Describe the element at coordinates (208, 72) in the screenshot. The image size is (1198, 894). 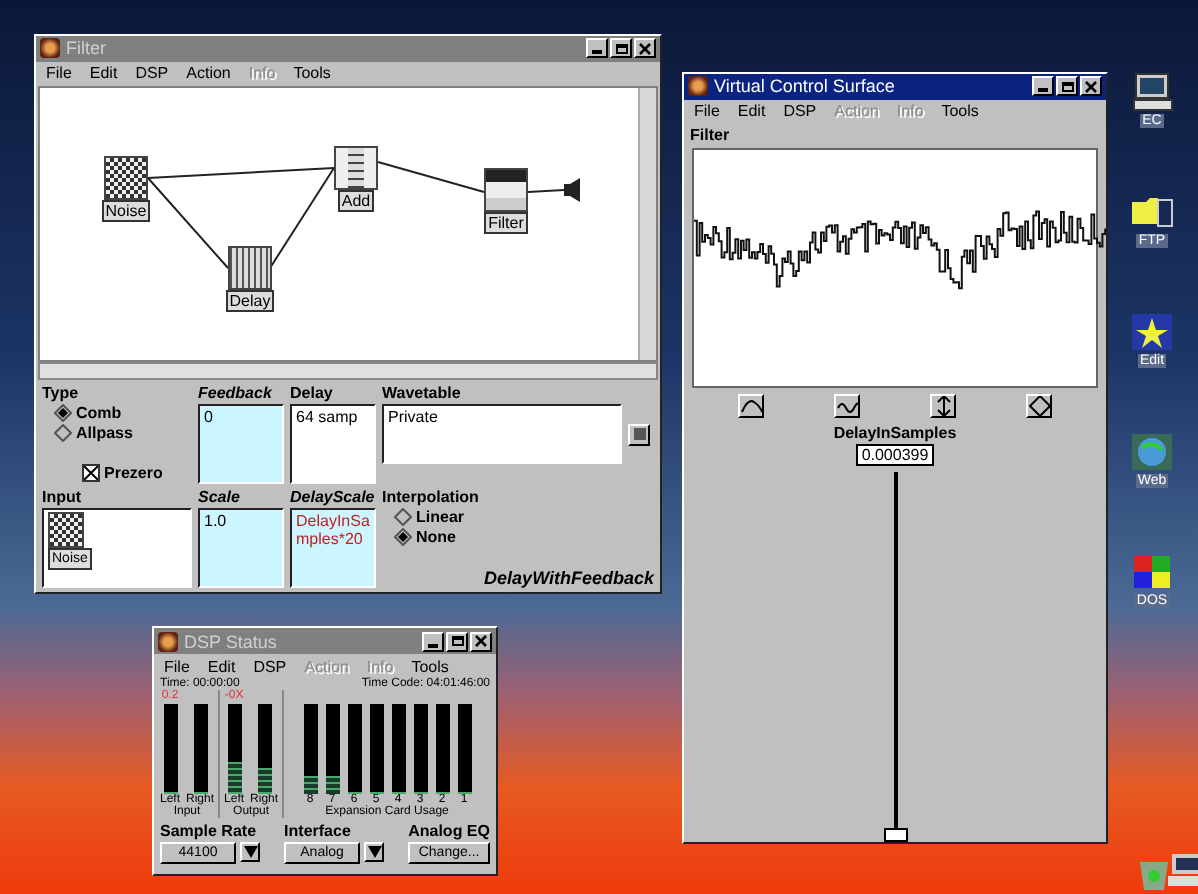
I see `menu-item: Action` at that location.